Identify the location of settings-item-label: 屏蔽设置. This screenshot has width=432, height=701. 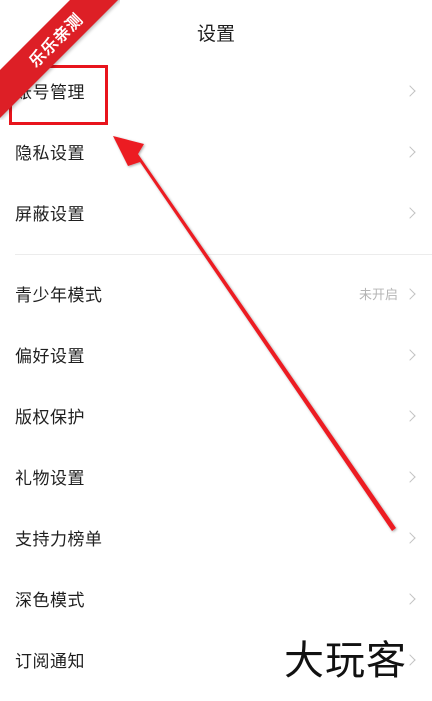
(50, 215).